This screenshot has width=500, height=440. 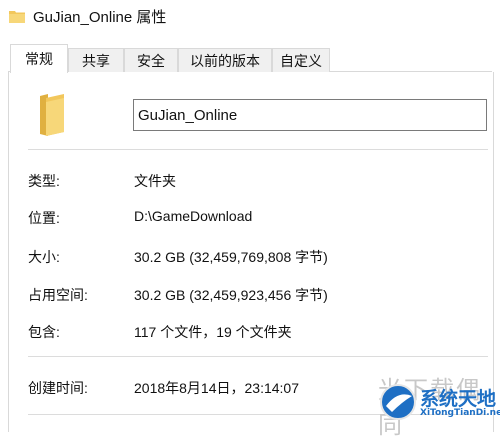 What do you see at coordinates (58, 388) in the screenshot?
I see `created-label: 创建时间:` at bounding box center [58, 388].